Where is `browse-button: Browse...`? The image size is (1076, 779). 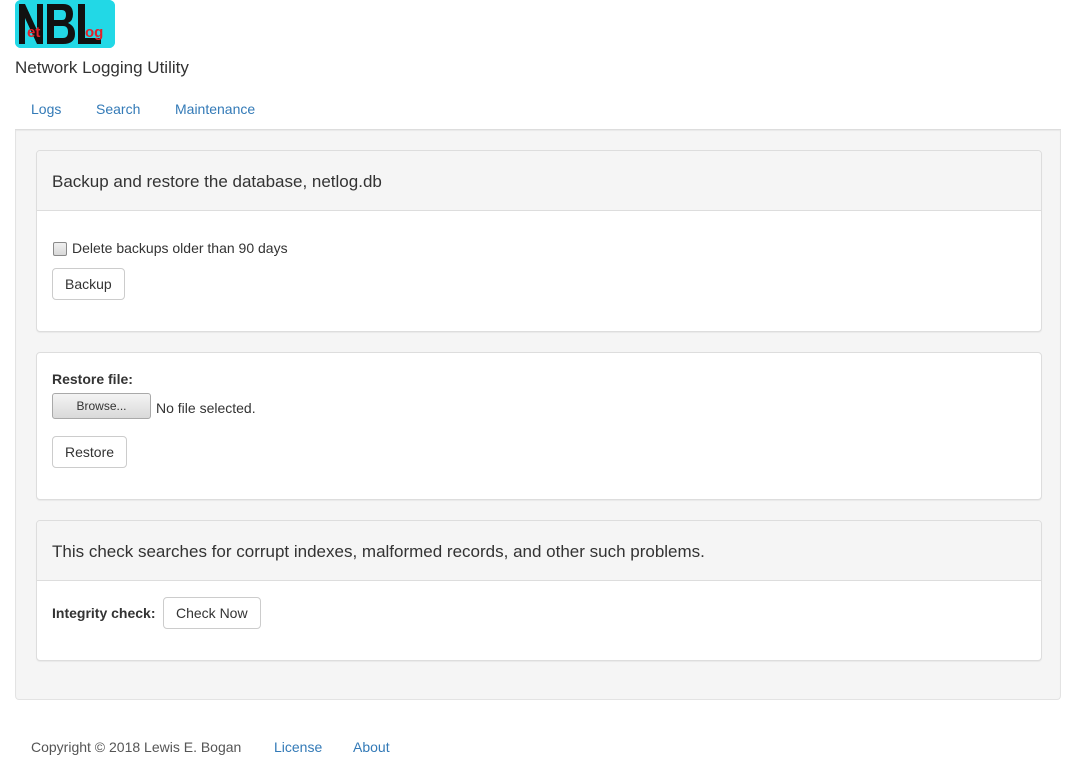
browse-button: Browse... is located at coordinates (101, 406).